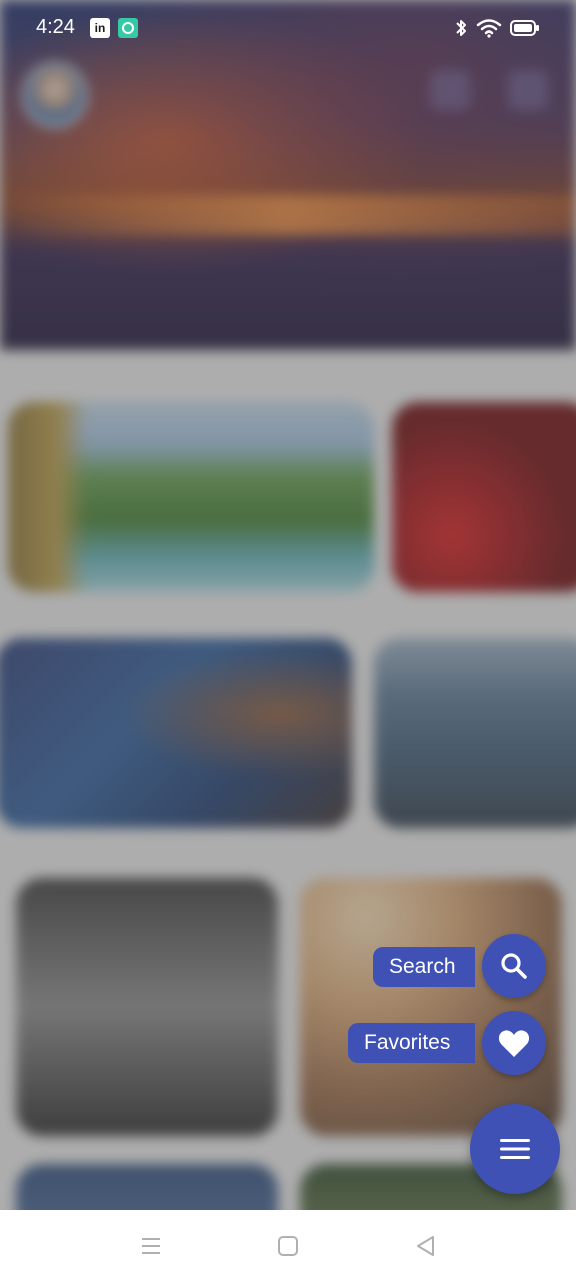 The image size is (576, 1280). I want to click on wifi-icon, so click(489, 28).